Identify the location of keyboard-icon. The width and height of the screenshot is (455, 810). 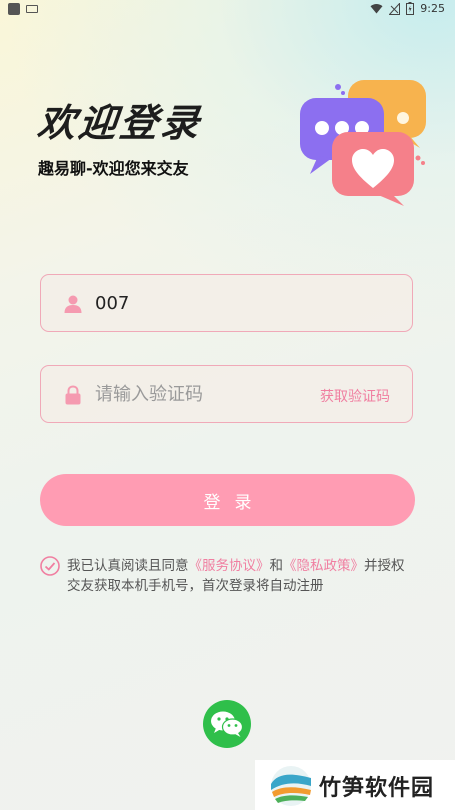
(32, 9).